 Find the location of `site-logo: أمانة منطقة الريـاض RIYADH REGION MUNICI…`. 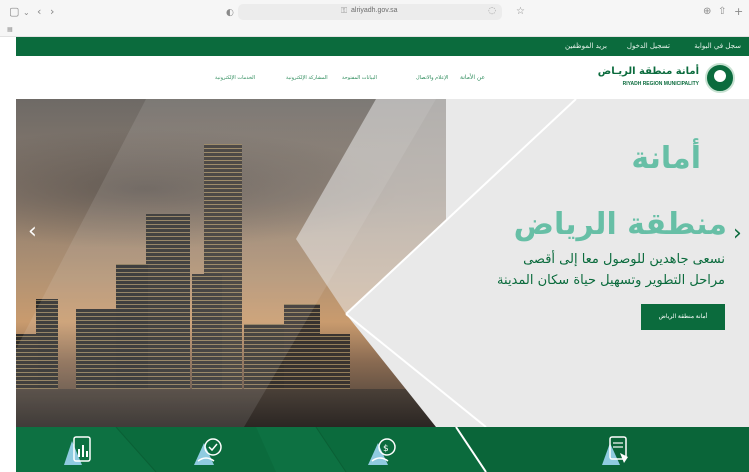

site-logo: أمانة منطقة الريـاض RIYADH REGION MUNICI… is located at coordinates (666, 78).